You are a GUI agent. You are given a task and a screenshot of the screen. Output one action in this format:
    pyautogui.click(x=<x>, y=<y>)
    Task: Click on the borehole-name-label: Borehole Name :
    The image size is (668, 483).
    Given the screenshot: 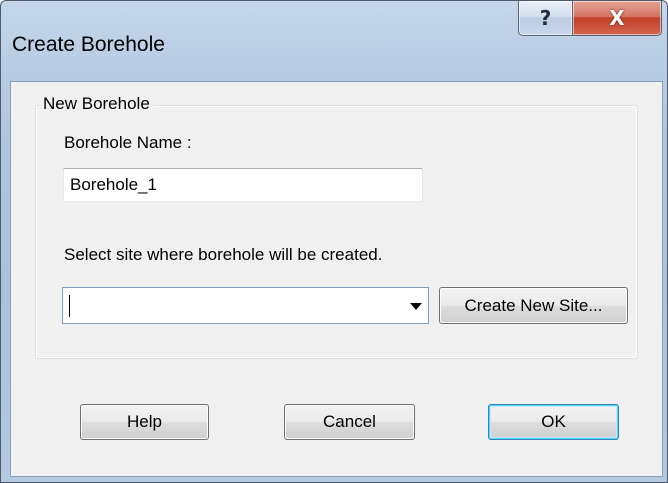 What is the action you would take?
    pyautogui.click(x=128, y=142)
    